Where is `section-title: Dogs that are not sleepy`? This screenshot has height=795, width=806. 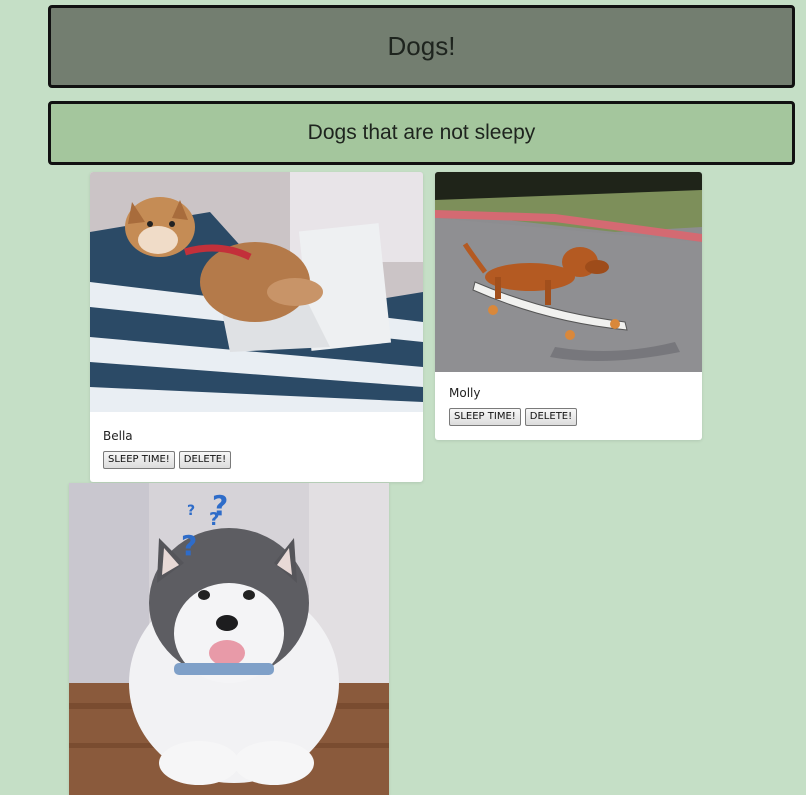 section-title: Dogs that are not sleepy is located at coordinates (421, 132).